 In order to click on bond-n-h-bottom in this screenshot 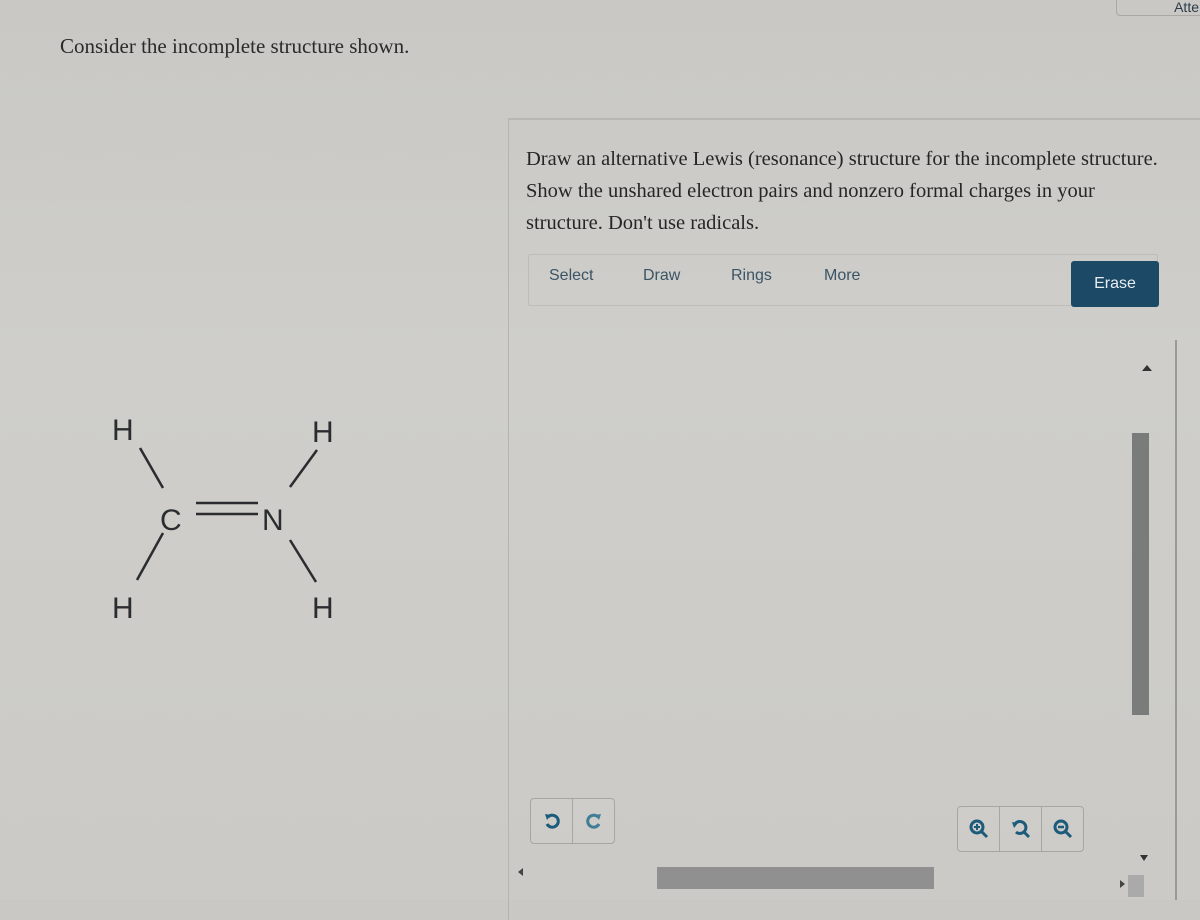, I will do `click(303, 561)`.